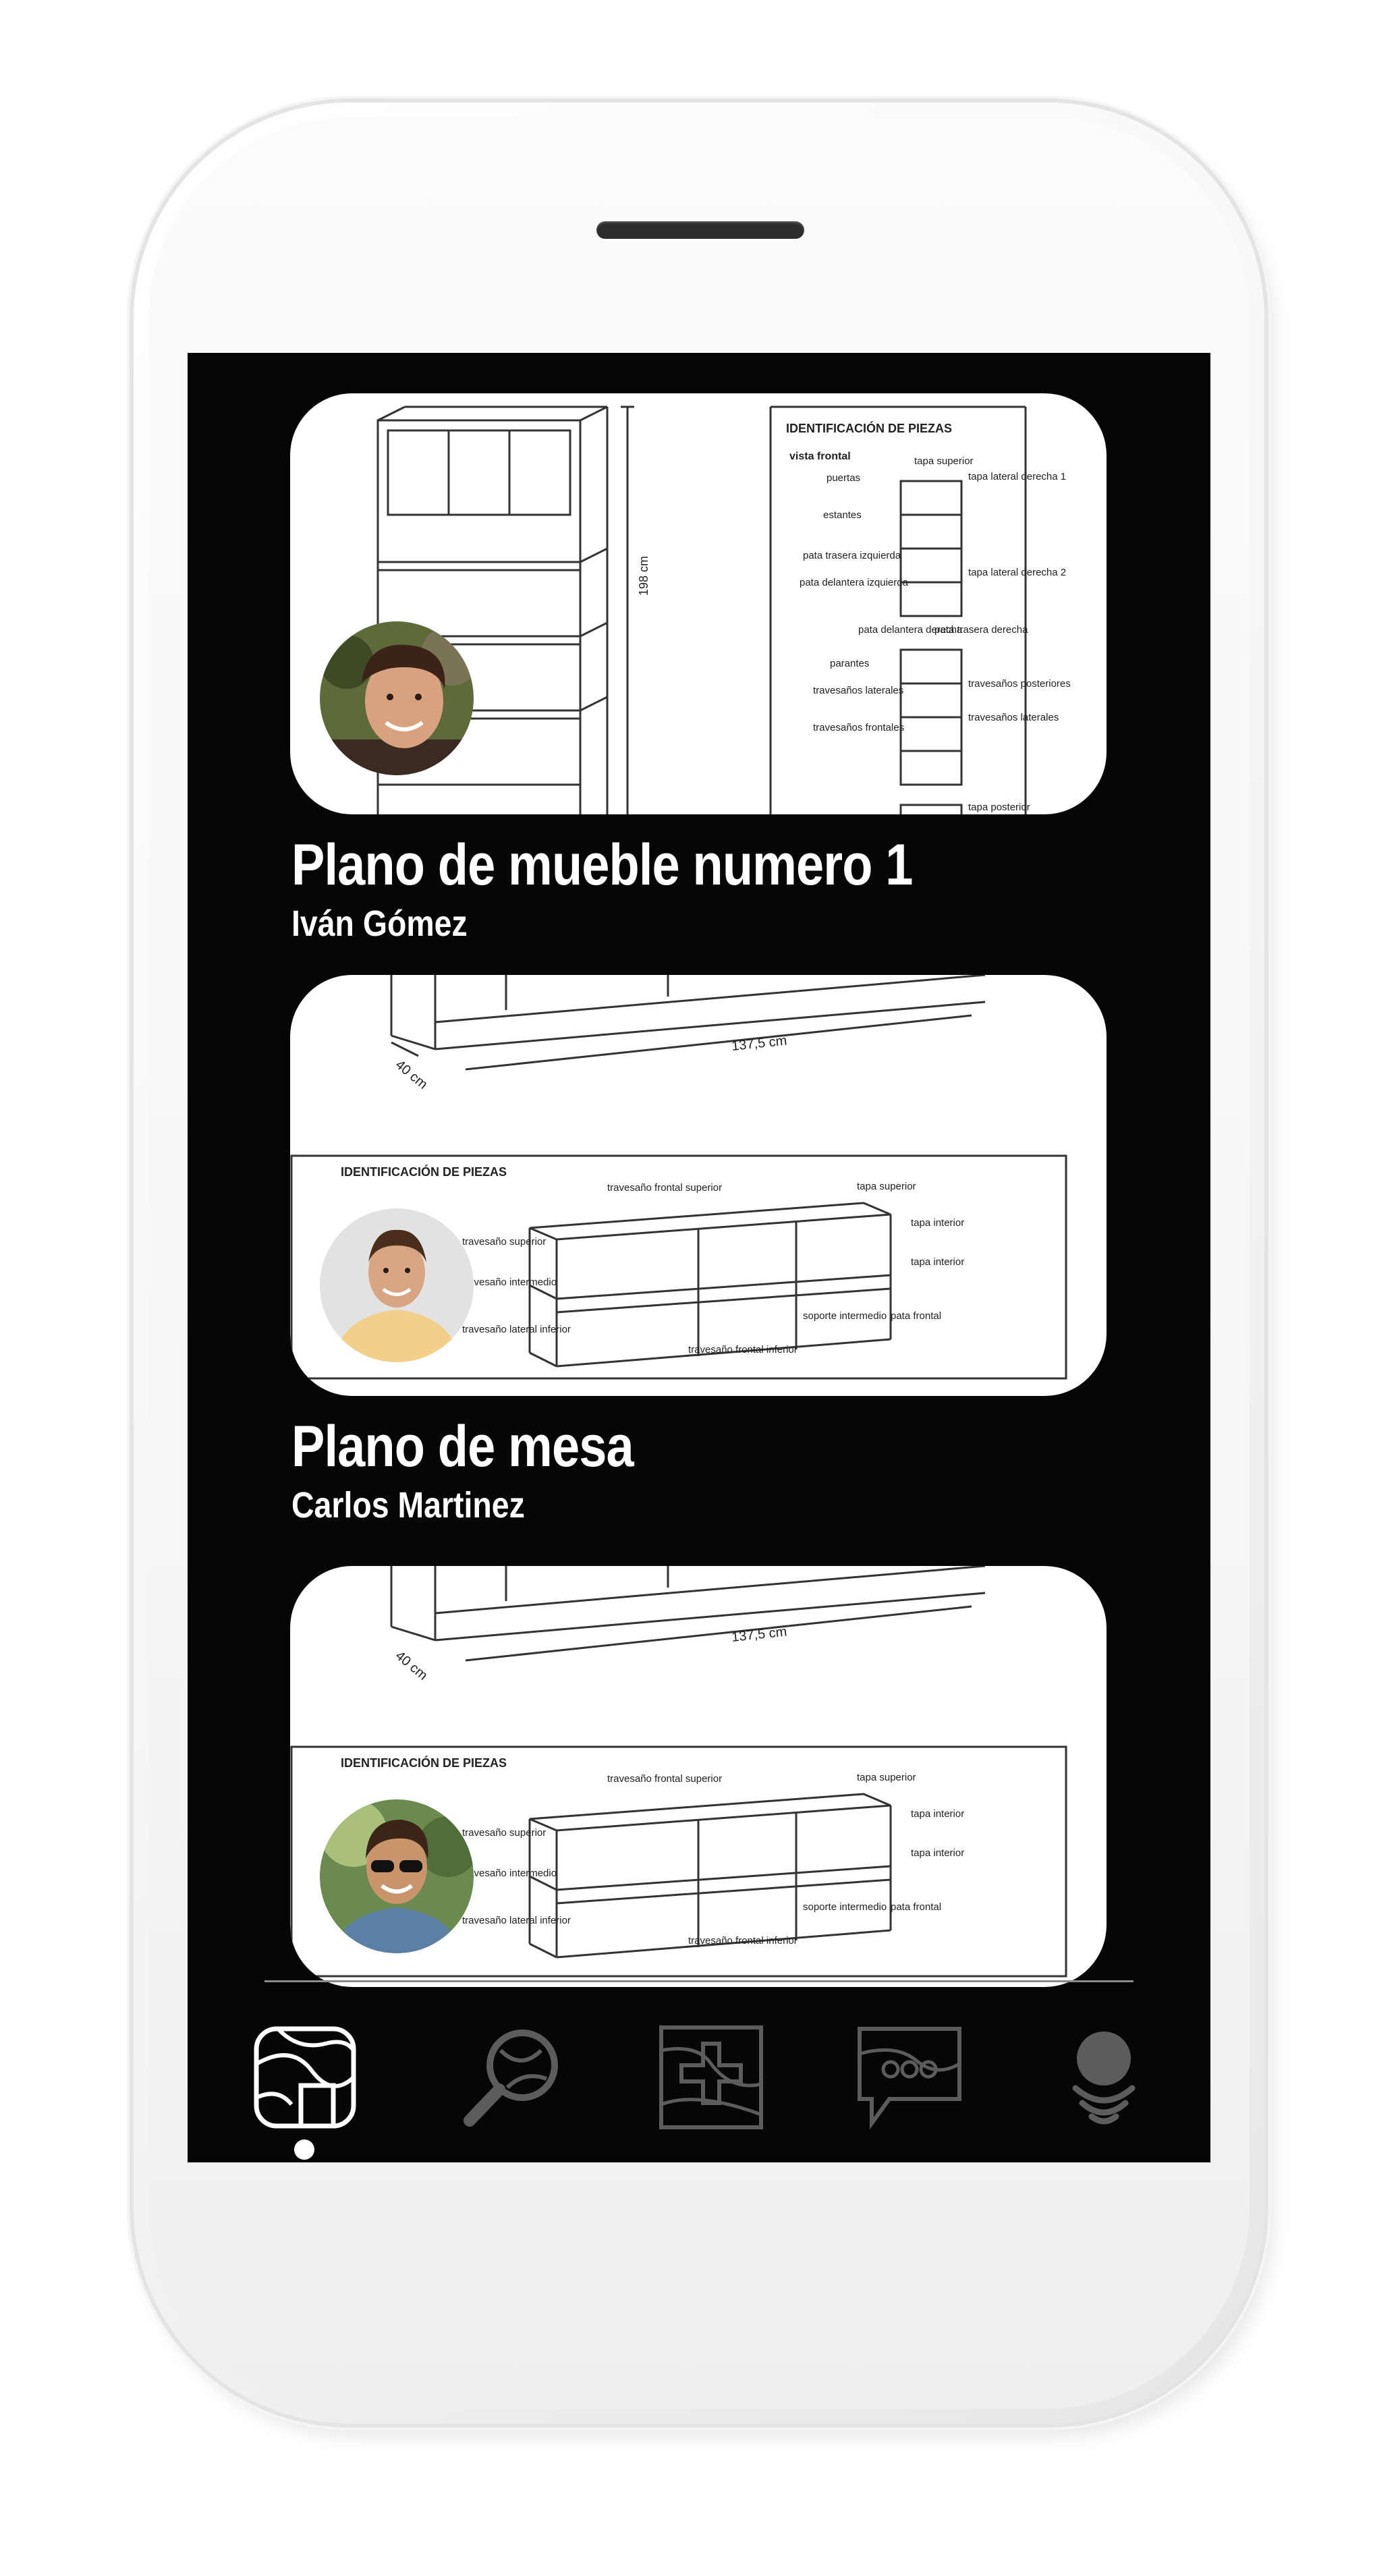 The height and width of the screenshot is (2576, 1398). I want to click on svg-text: travesaños posteriores, so click(1019, 684).